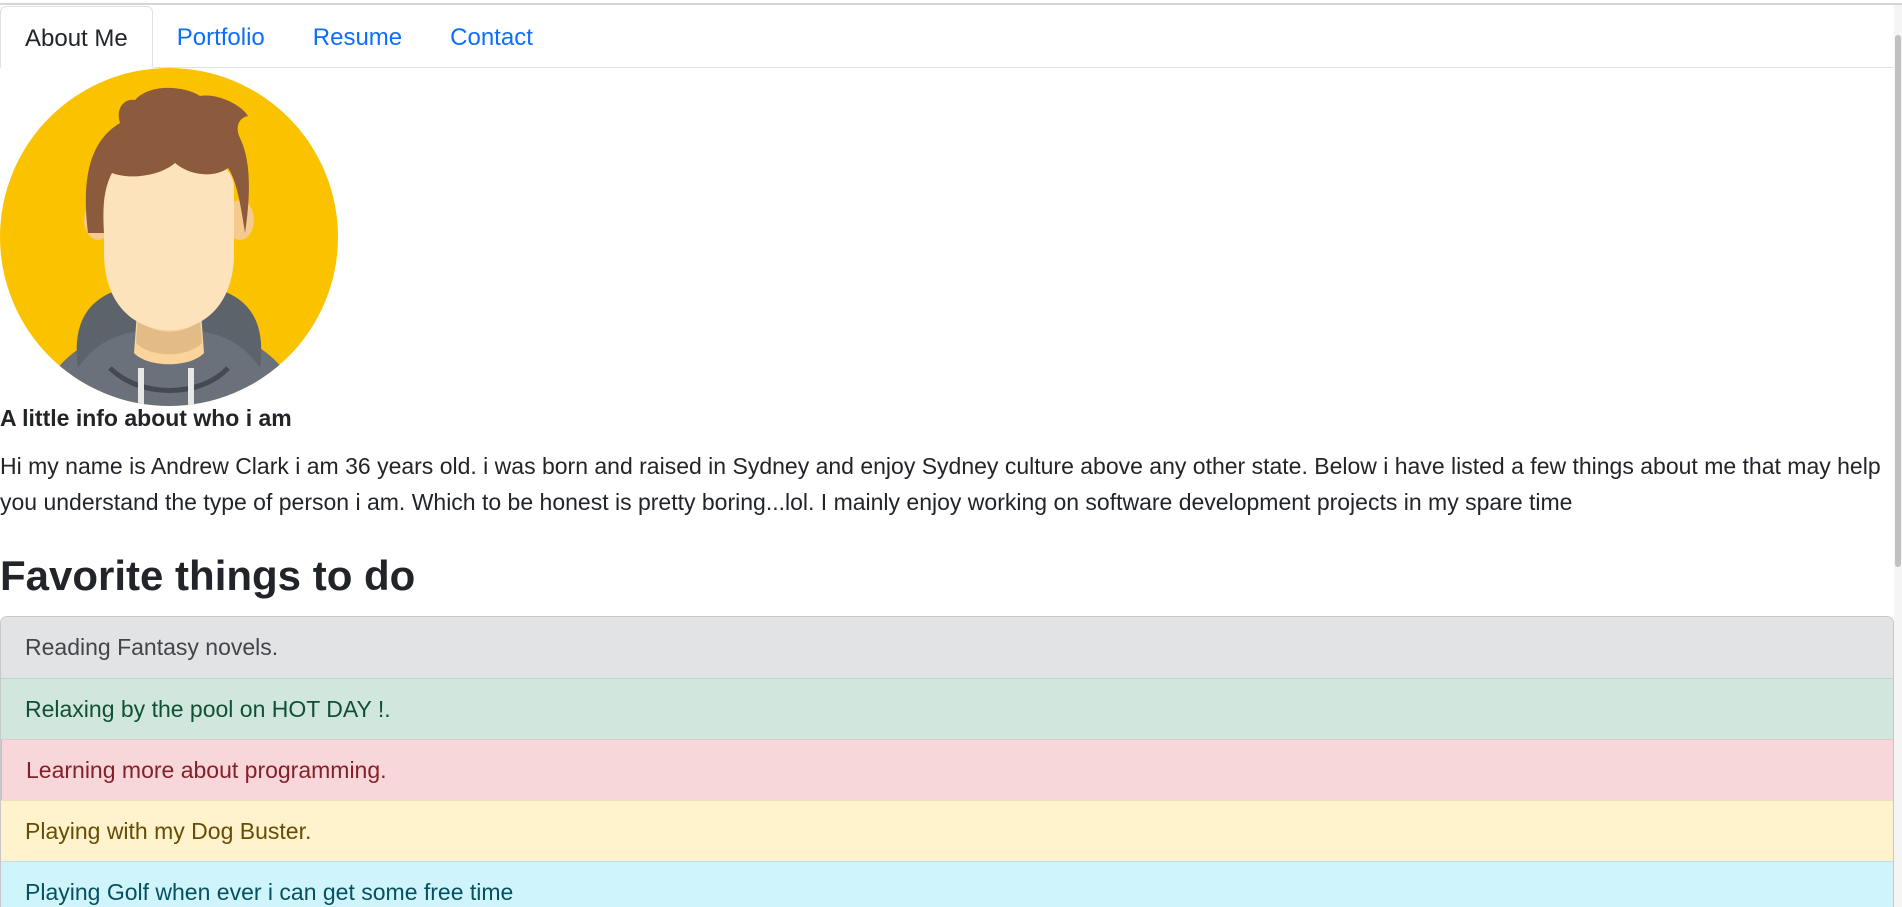 The image size is (1902, 907). Describe the element at coordinates (947, 769) in the screenshot. I see `list-item: Learning more about programming.` at that location.